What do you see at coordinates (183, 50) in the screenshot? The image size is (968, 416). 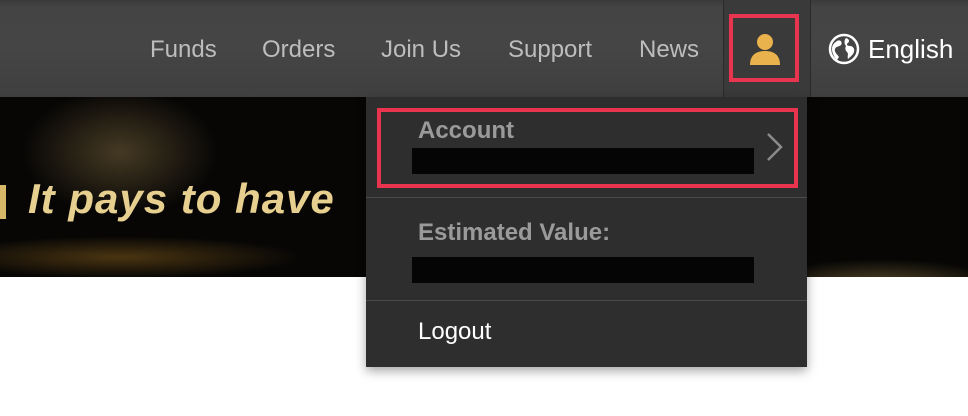 I see `nav-link-funds: Funds` at bounding box center [183, 50].